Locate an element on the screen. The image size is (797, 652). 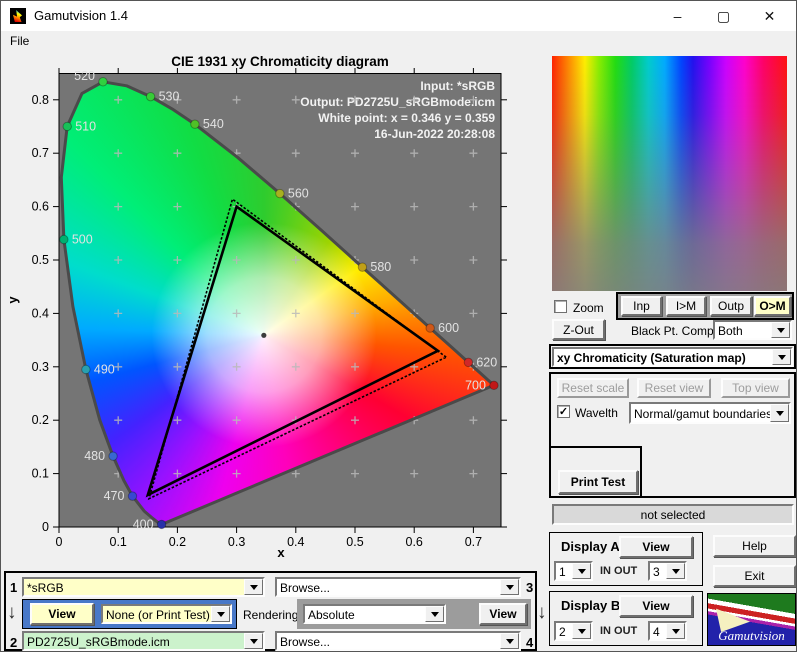
svg-text: 500 is located at coordinates (82, 239).